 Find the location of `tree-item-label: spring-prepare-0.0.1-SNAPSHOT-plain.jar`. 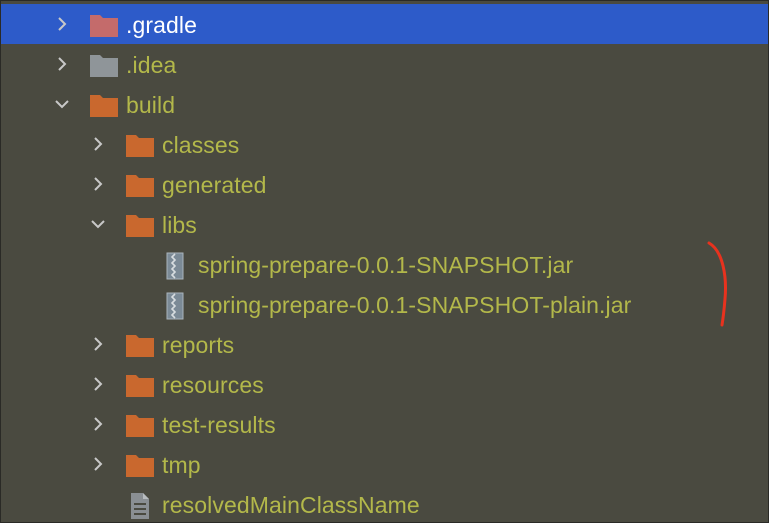

tree-item-label: spring-prepare-0.0.1-SNAPSHOT-plain.jar is located at coordinates (415, 305).